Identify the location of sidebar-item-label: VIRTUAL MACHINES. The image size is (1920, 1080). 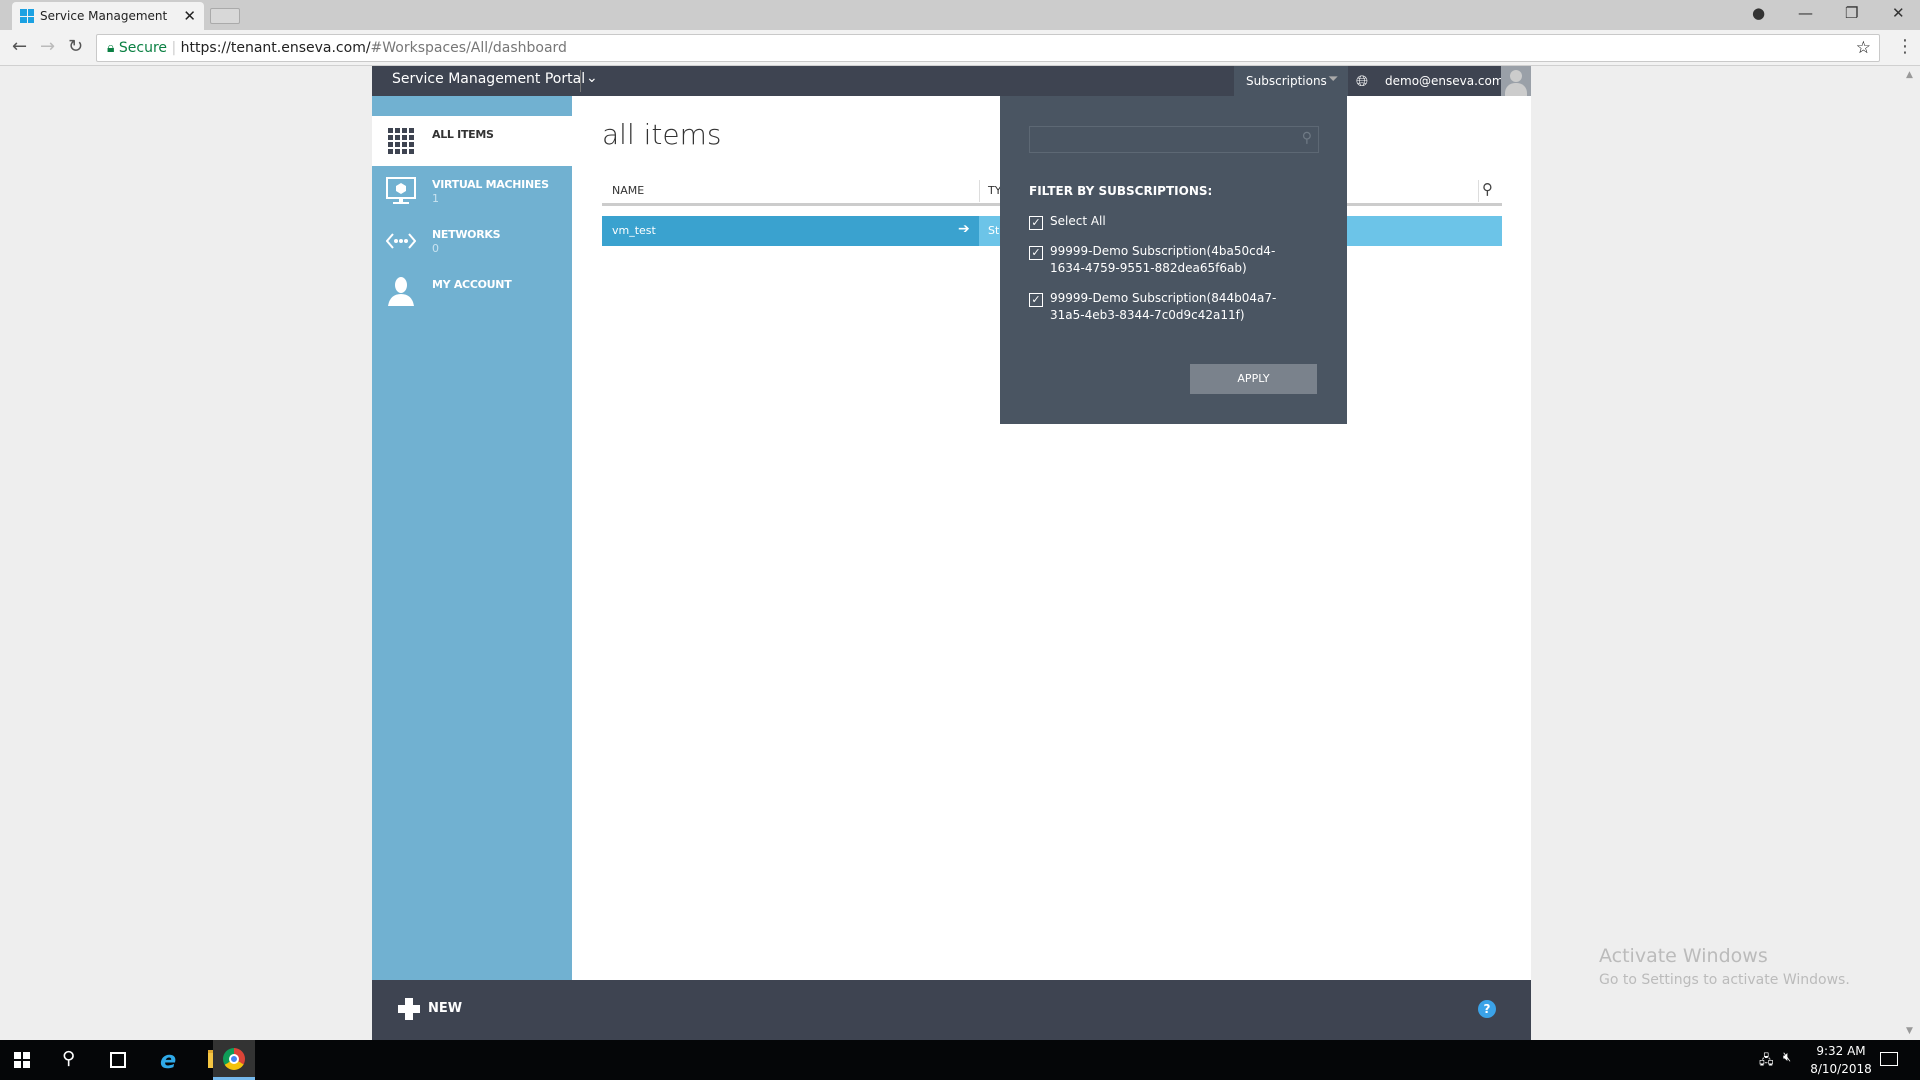
(490, 184).